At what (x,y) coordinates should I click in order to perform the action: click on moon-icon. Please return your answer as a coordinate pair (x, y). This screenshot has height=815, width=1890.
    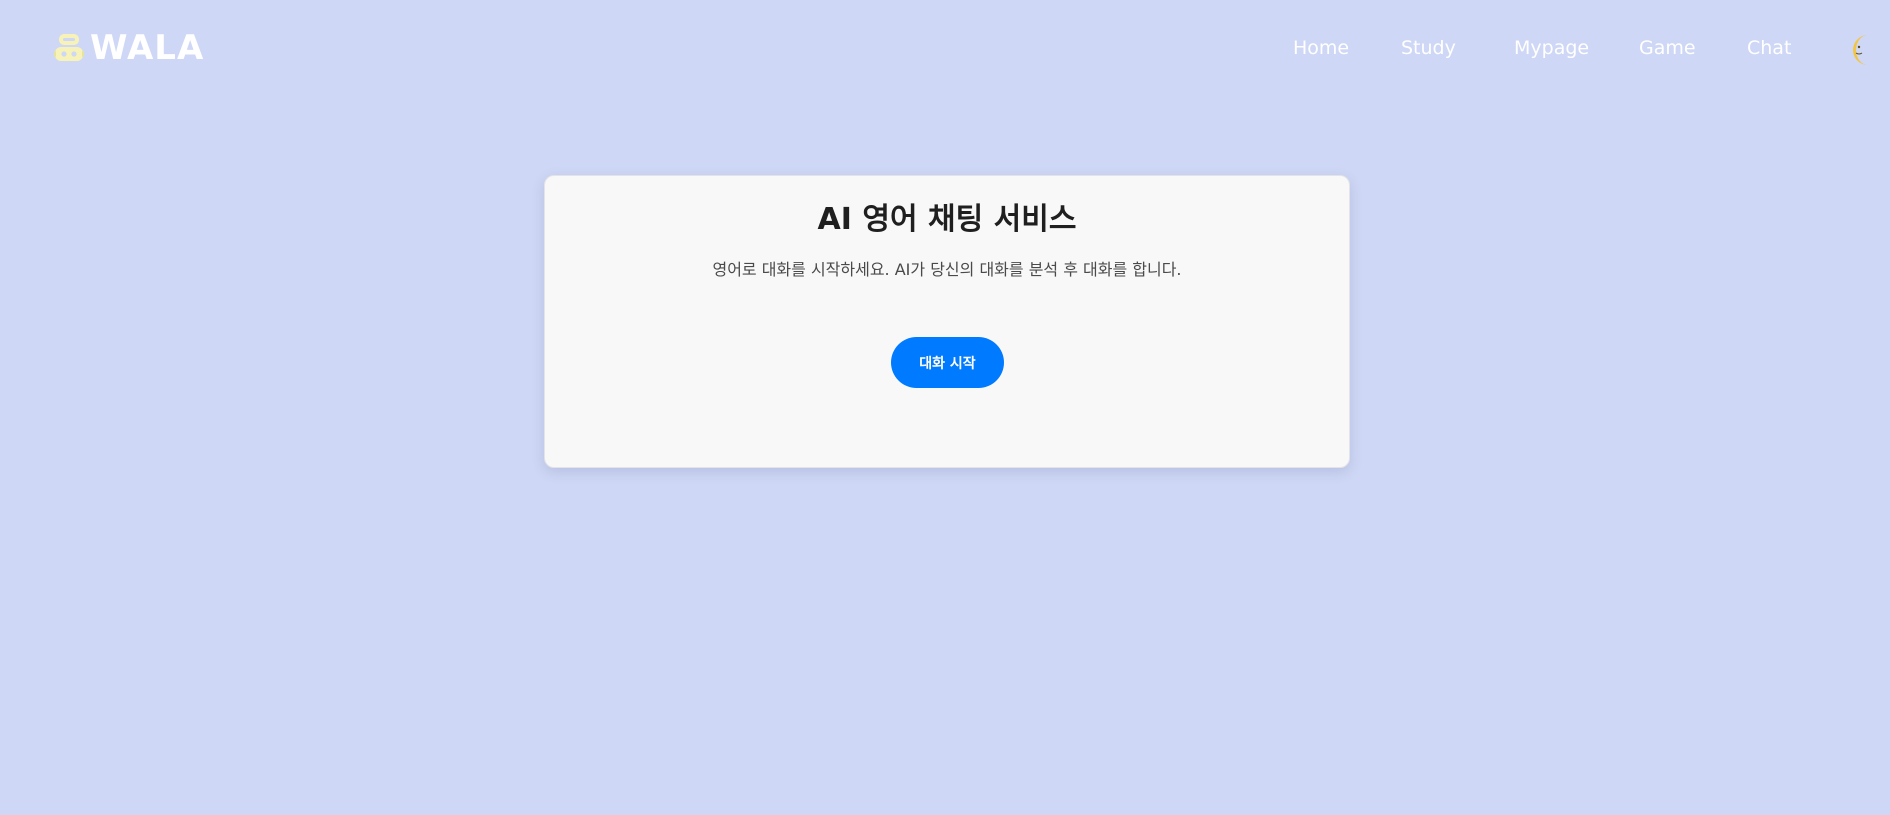
    Looking at the image, I should click on (1860, 50).